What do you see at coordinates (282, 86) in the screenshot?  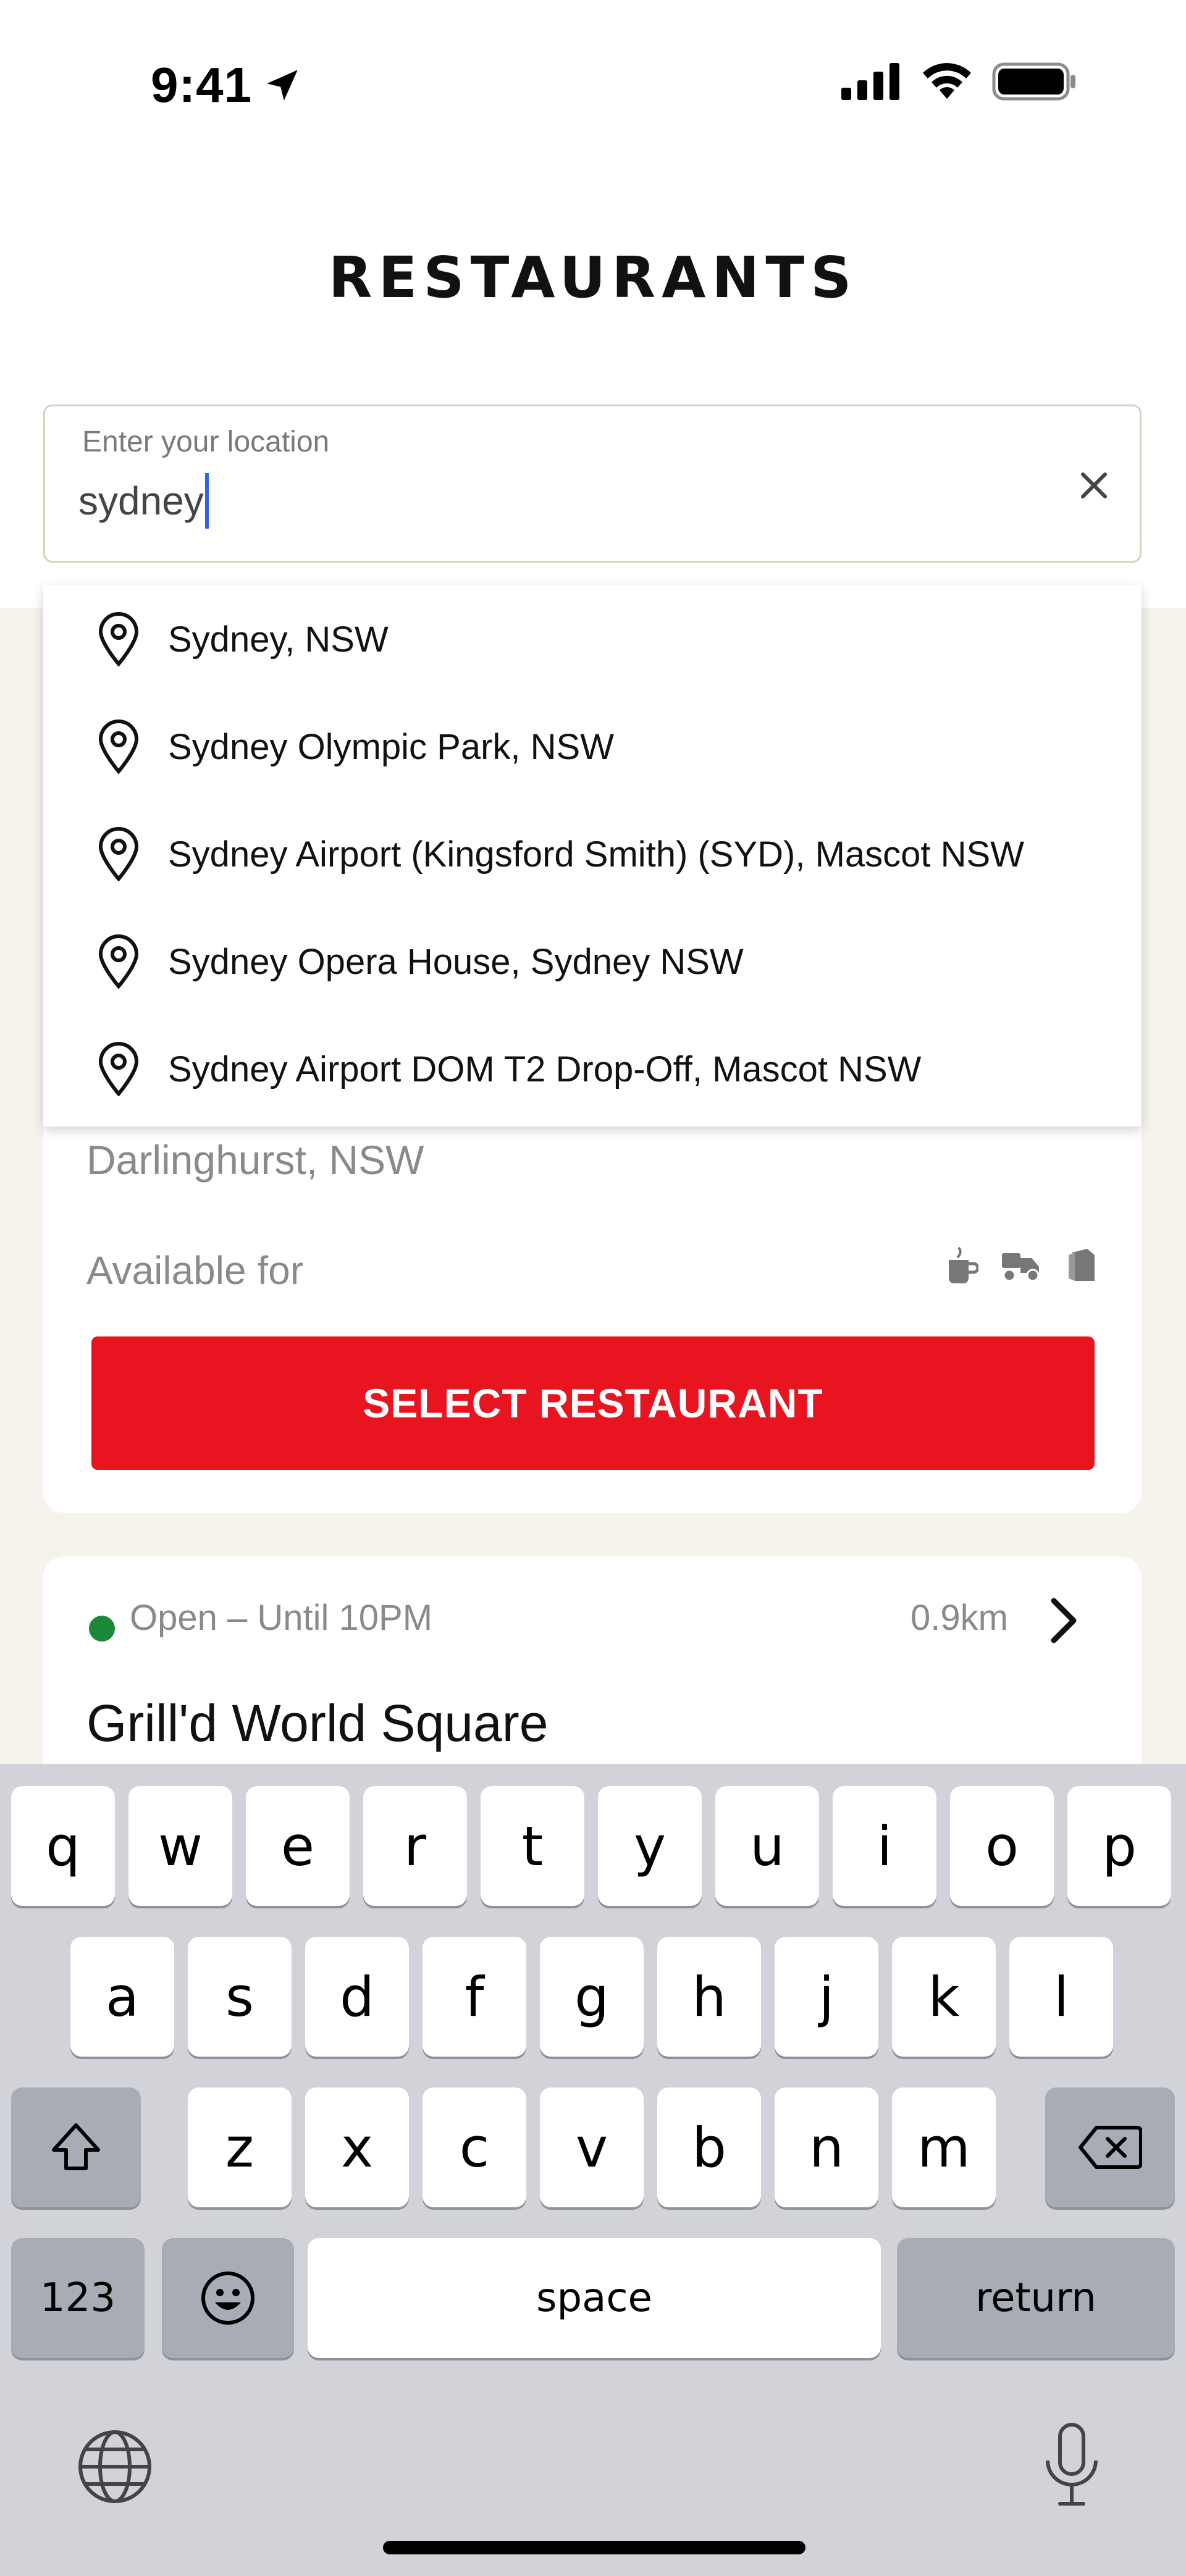 I see `location-arrow-icon` at bounding box center [282, 86].